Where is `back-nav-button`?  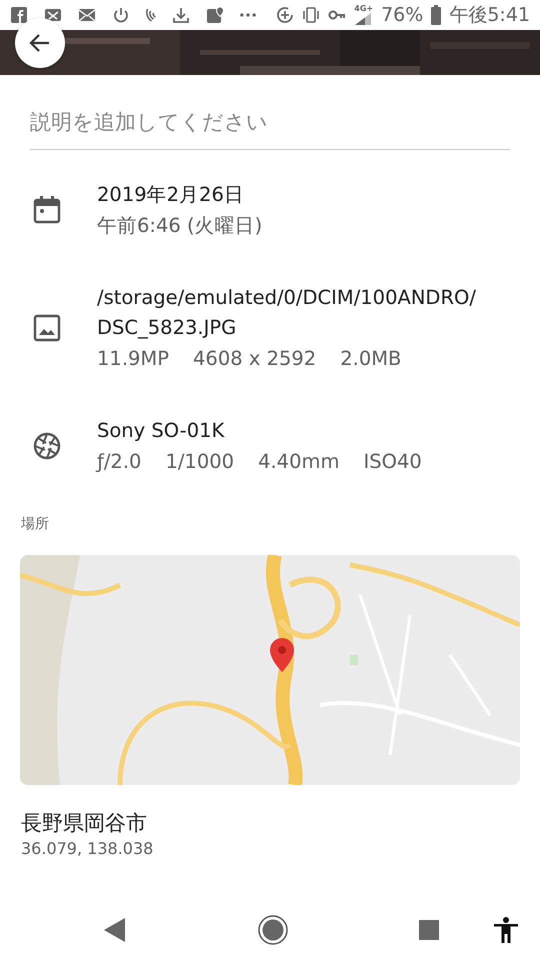
back-nav-button is located at coordinates (115, 930).